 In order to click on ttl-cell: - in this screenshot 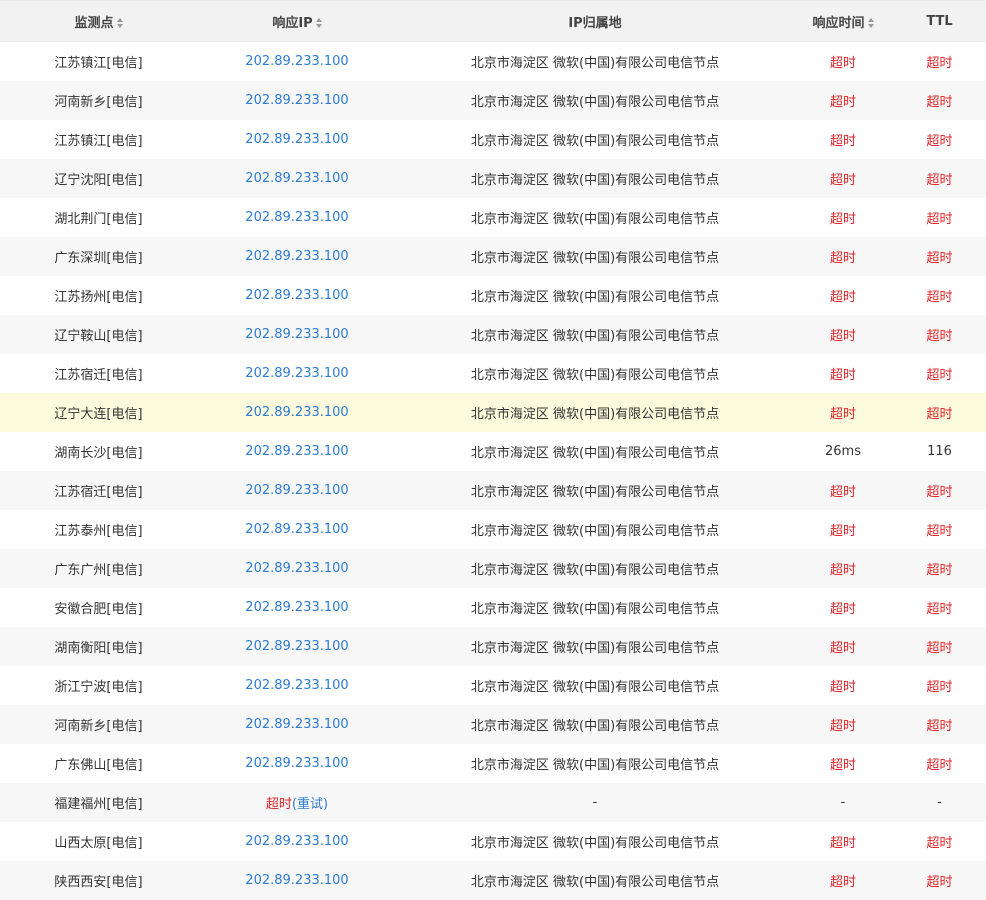, I will do `click(939, 802)`.